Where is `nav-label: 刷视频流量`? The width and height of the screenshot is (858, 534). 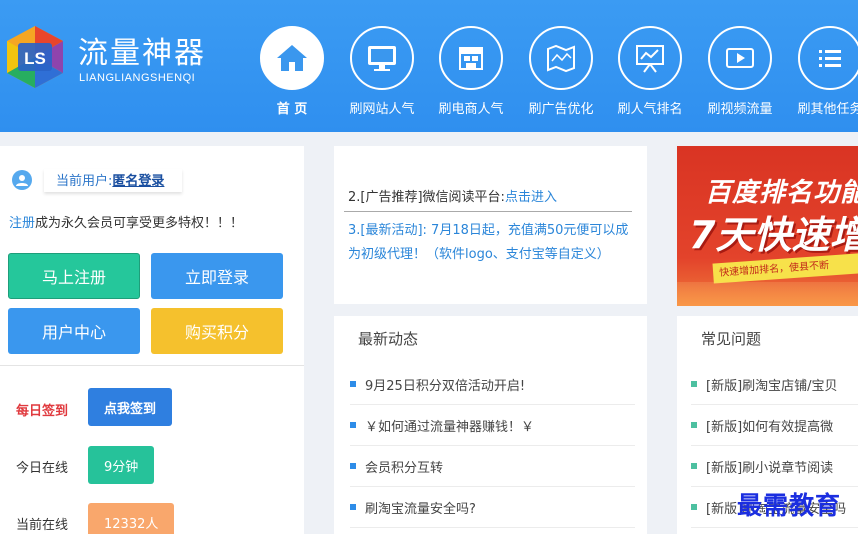
nav-label: 刷视频流量 is located at coordinates (740, 109).